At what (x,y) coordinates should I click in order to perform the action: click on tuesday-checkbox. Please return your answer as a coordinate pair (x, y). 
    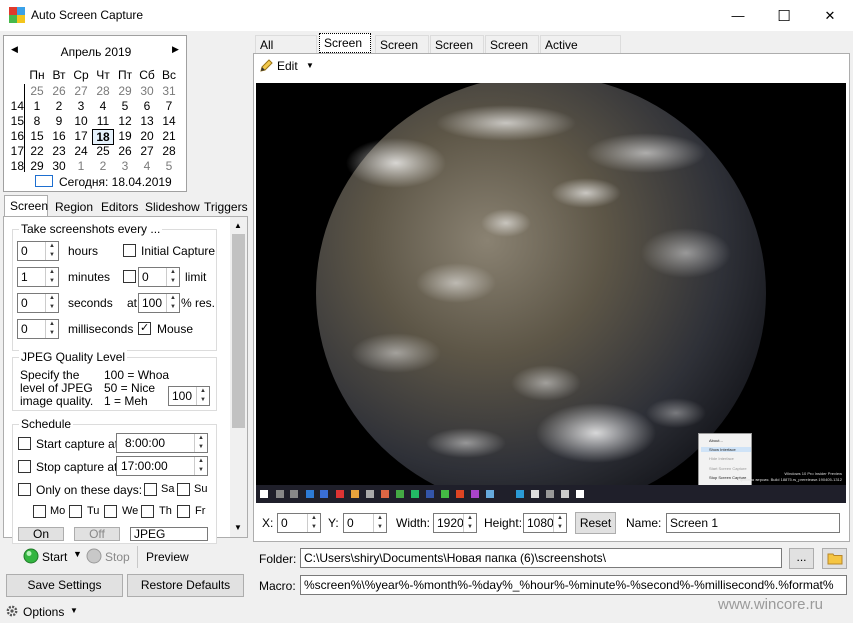
    Looking at the image, I should click on (75, 511).